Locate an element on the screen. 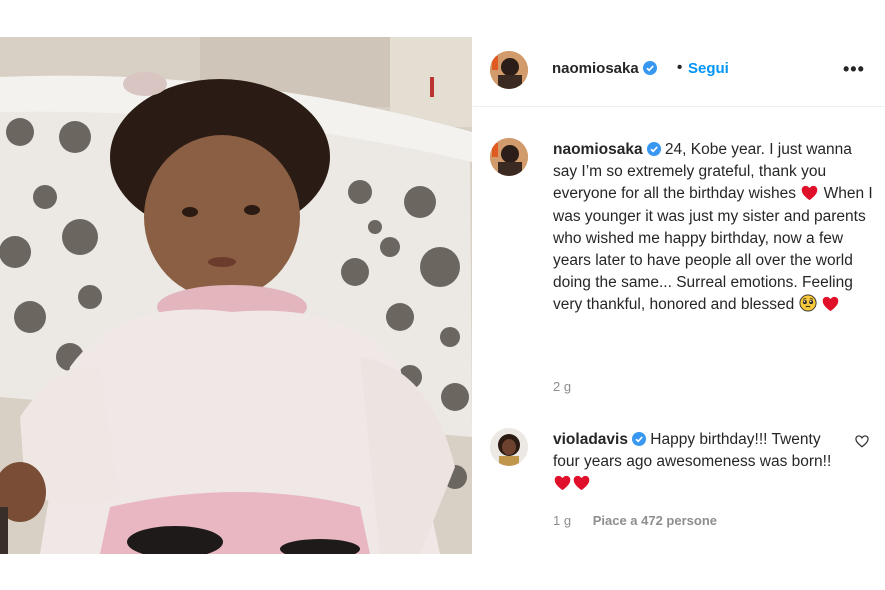 Image resolution: width=885 pixels, height=590 pixels. comment-meta: 1 g Piace a 472 persone is located at coordinates (635, 520).